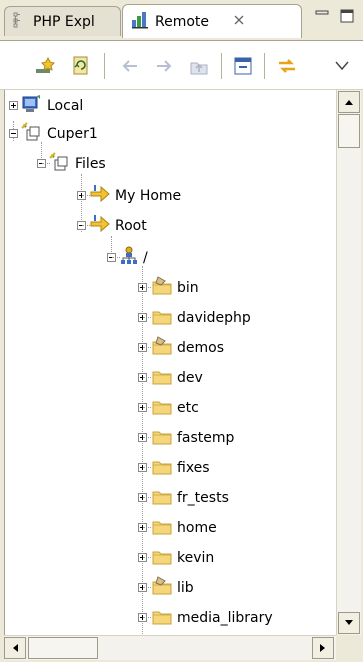  Describe the element at coordinates (175, 288) in the screenshot. I see `tree-node-folder: bin` at that location.